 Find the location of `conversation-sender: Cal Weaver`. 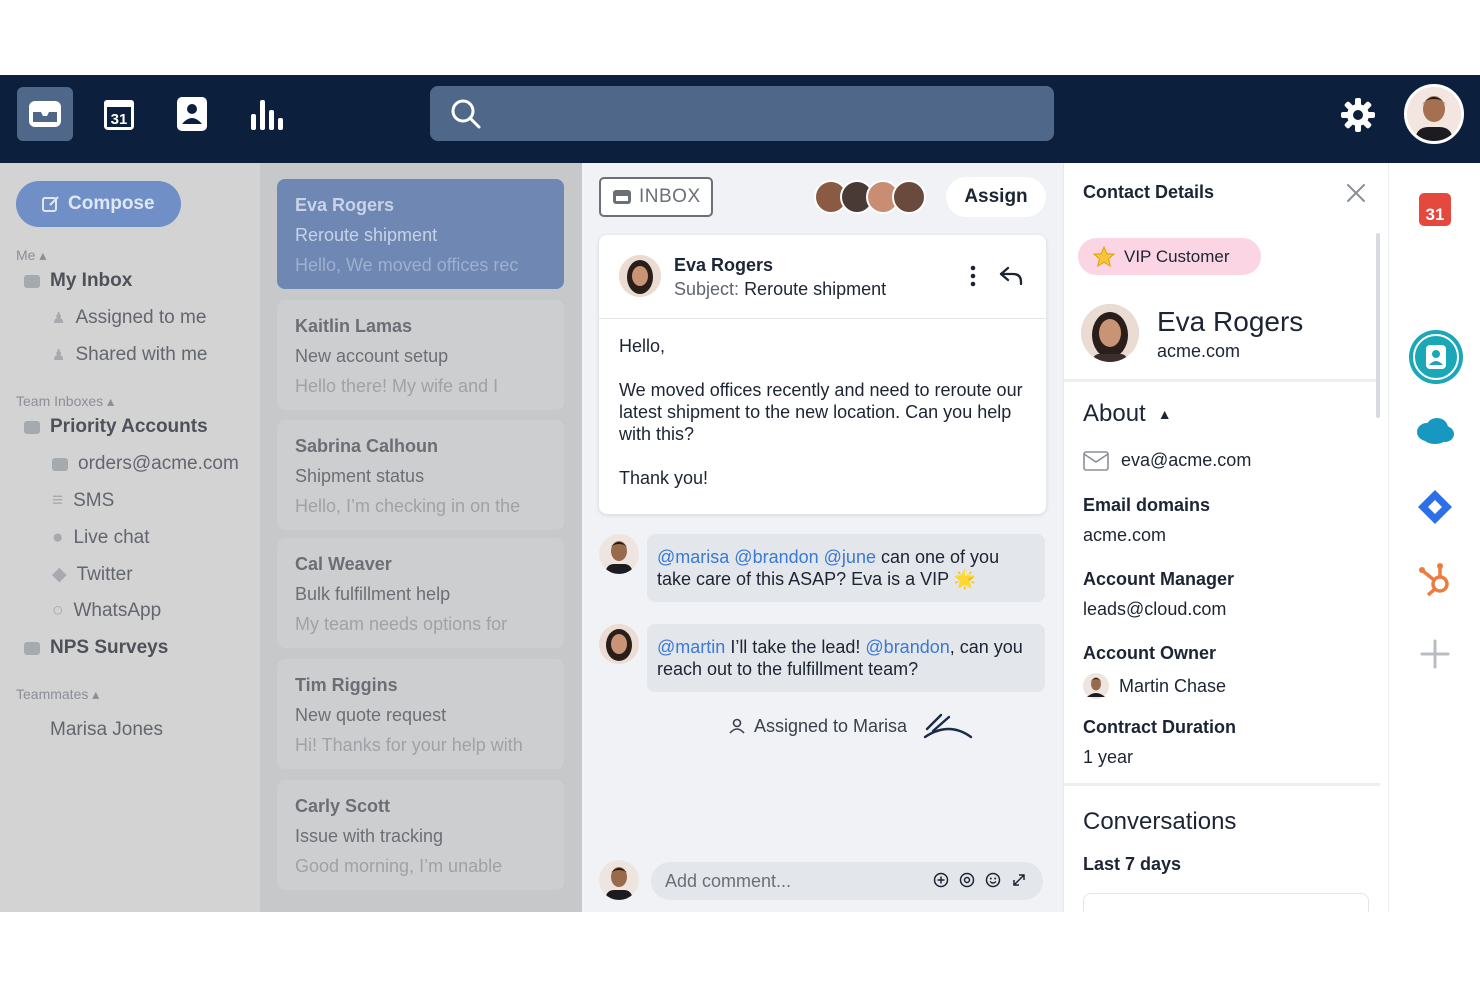

conversation-sender: Cal Weaver is located at coordinates (343, 564).